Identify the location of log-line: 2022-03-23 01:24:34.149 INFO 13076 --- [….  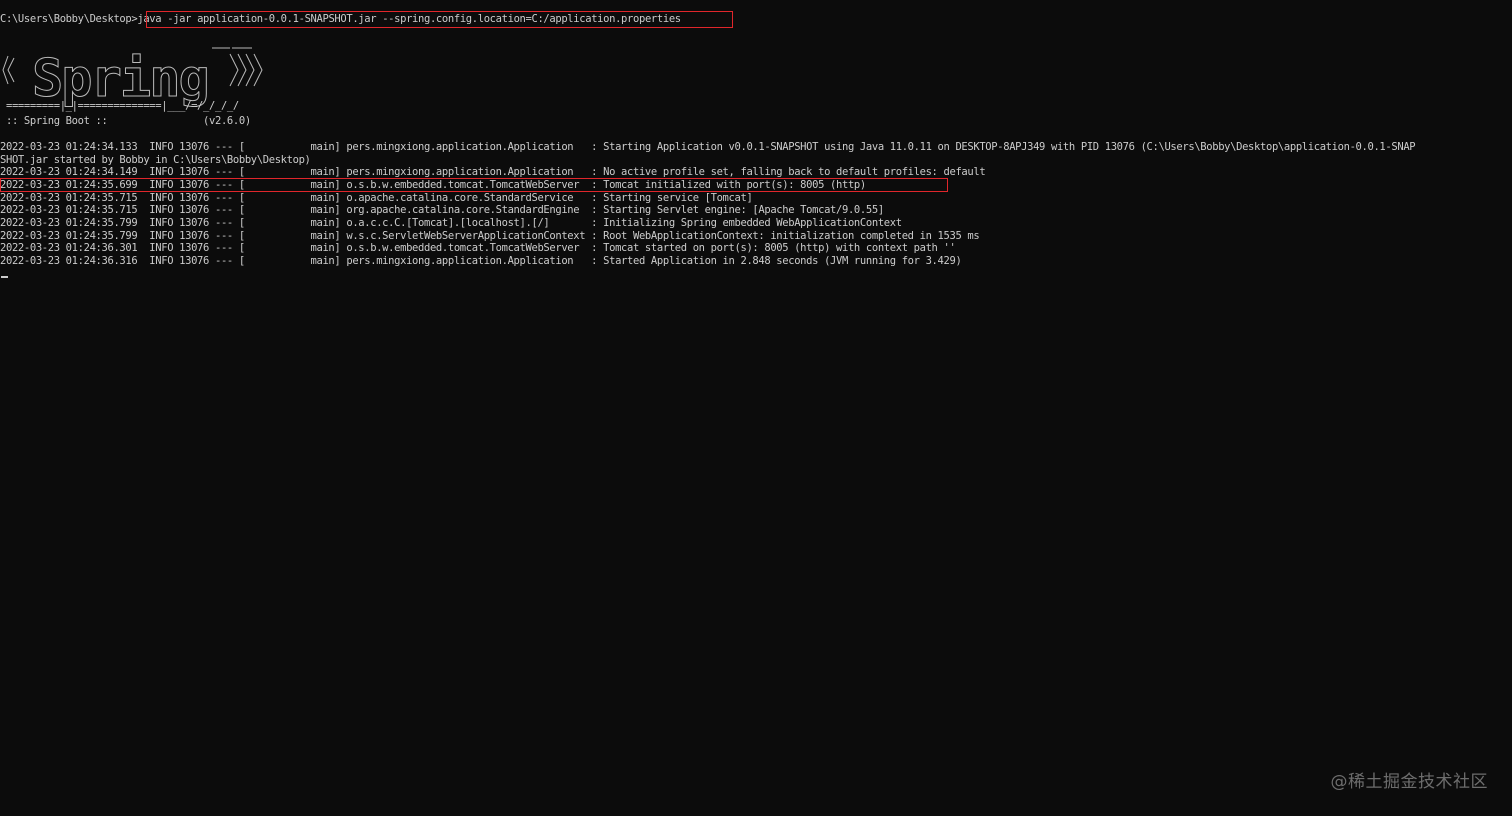
(493, 172).